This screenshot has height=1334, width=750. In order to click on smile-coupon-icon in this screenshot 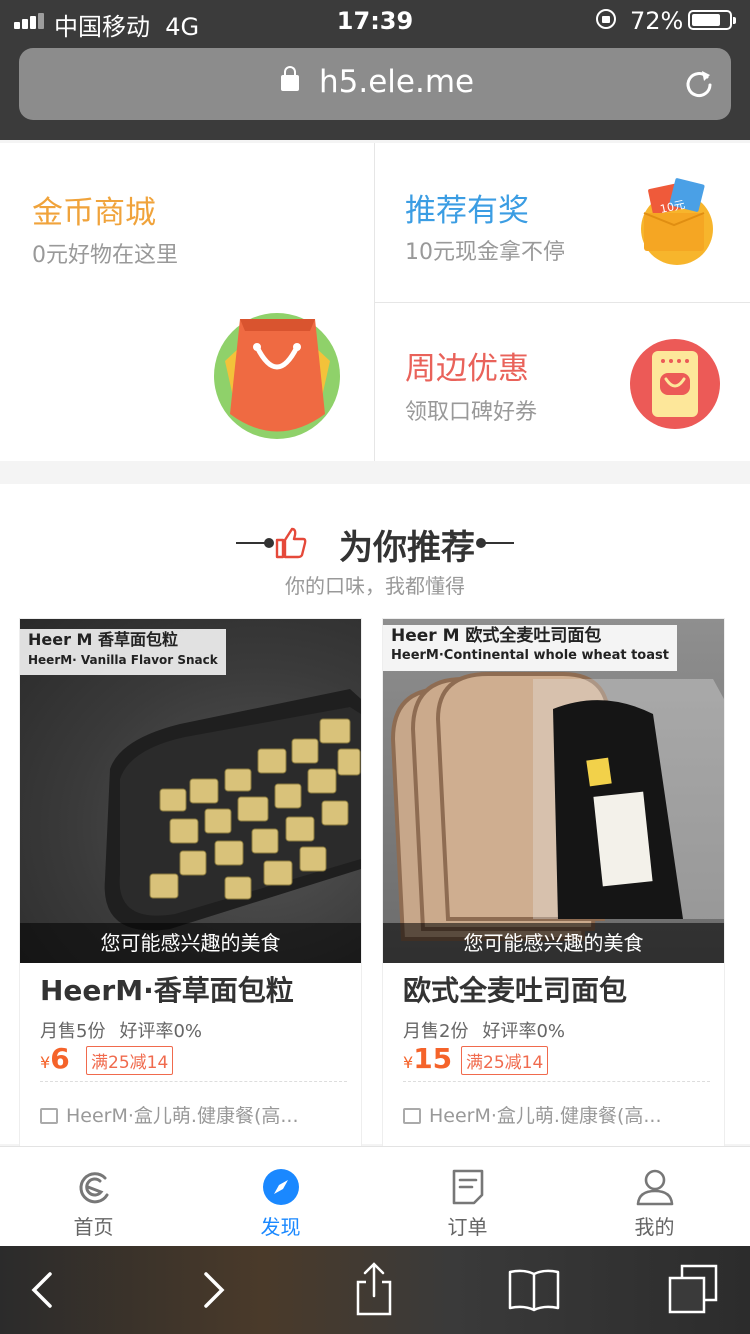, I will do `click(675, 384)`.